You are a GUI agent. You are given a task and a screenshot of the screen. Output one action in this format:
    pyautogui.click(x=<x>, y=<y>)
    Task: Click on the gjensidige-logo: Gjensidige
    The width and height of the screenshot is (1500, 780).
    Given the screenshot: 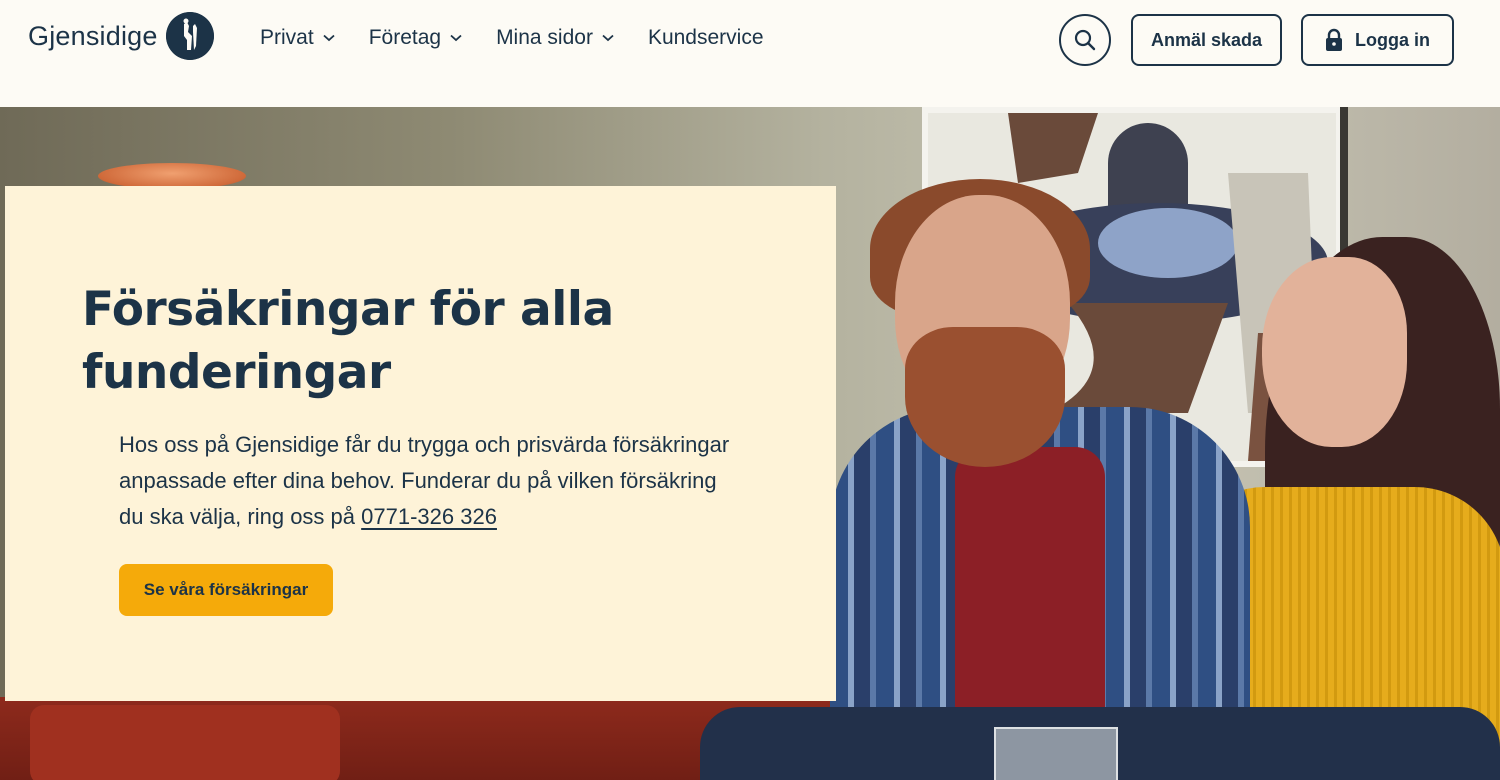 What is the action you would take?
    pyautogui.click(x=121, y=36)
    